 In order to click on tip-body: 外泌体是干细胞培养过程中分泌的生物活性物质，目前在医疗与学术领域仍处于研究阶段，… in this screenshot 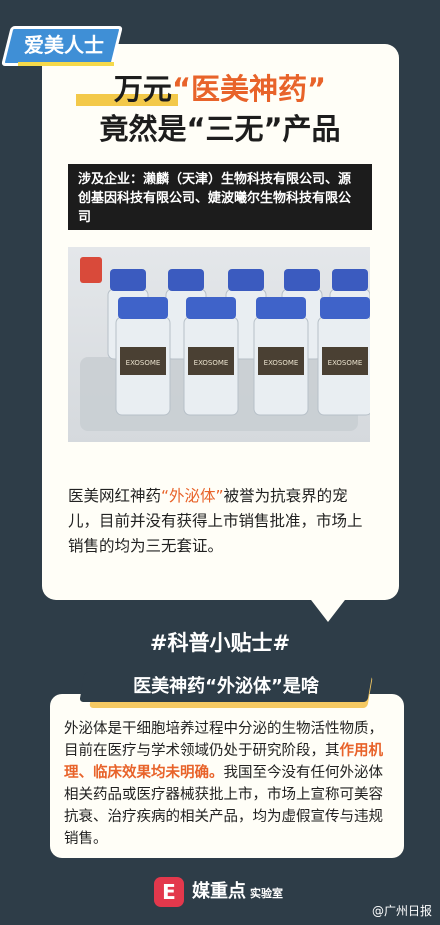, I will do `click(223, 784)`.